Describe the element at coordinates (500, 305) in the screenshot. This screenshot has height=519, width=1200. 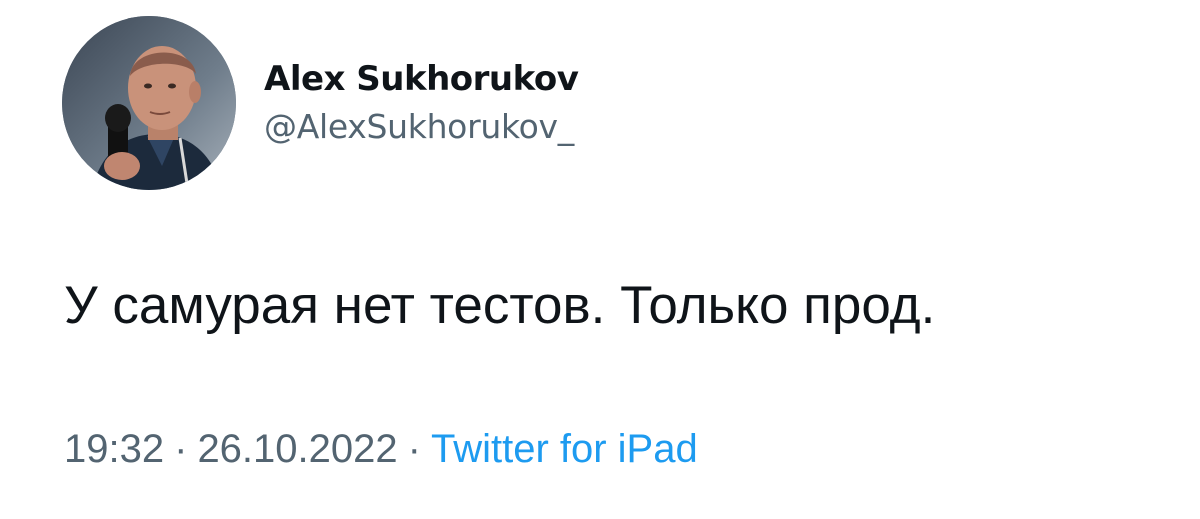
I see `tweet-text: У самурая нет тестов. Только прод.` at that location.